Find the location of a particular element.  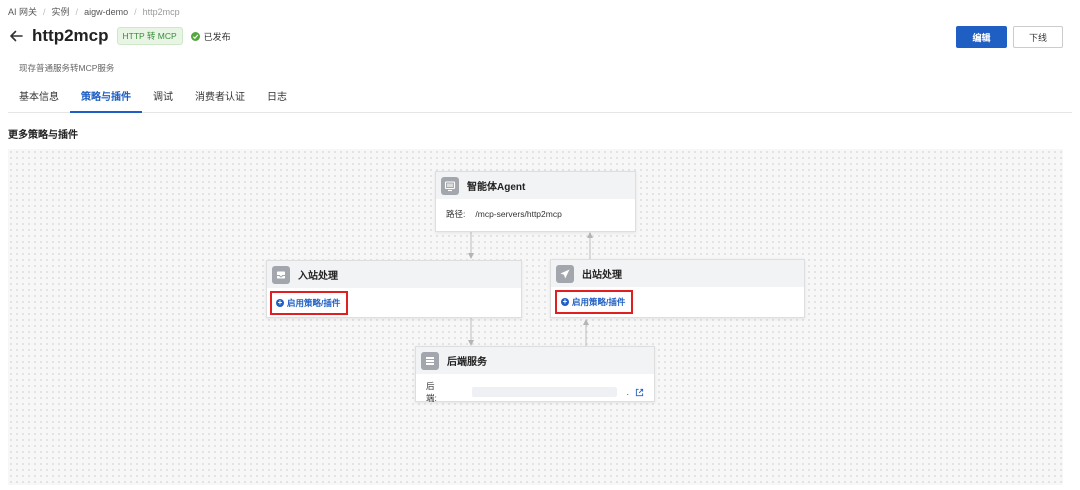

backend-suffix: . is located at coordinates (627, 392).